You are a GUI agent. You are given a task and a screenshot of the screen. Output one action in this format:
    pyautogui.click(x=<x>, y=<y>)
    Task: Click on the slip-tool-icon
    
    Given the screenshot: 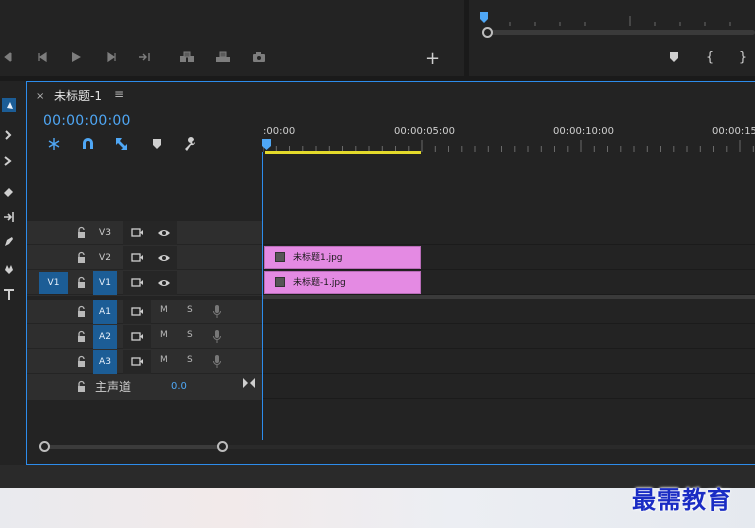 What is the action you would take?
    pyautogui.click(x=9, y=216)
    